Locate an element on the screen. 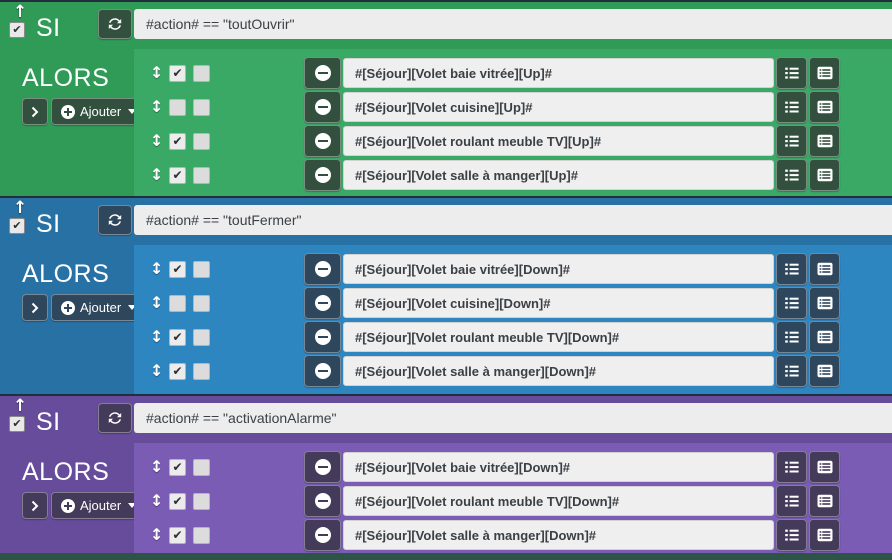  minus-circle-icon is located at coordinates (322, 303).